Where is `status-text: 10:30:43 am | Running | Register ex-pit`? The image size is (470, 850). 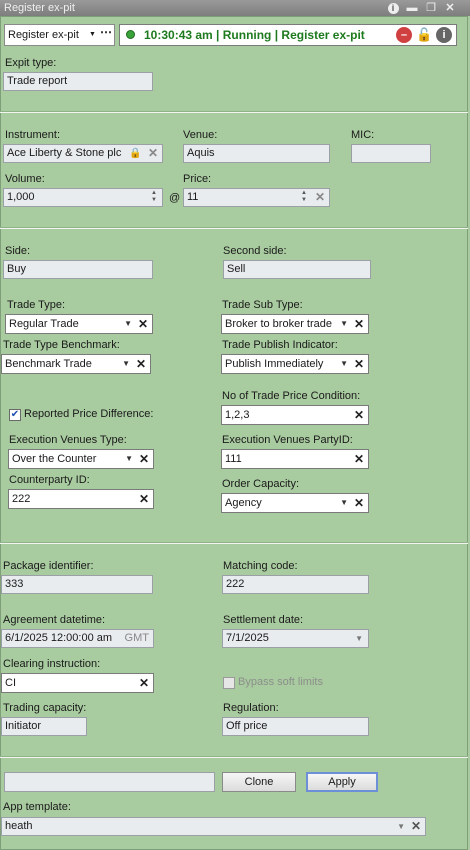
status-text: 10:30:43 am | Running | Register ex-pit is located at coordinates (254, 35).